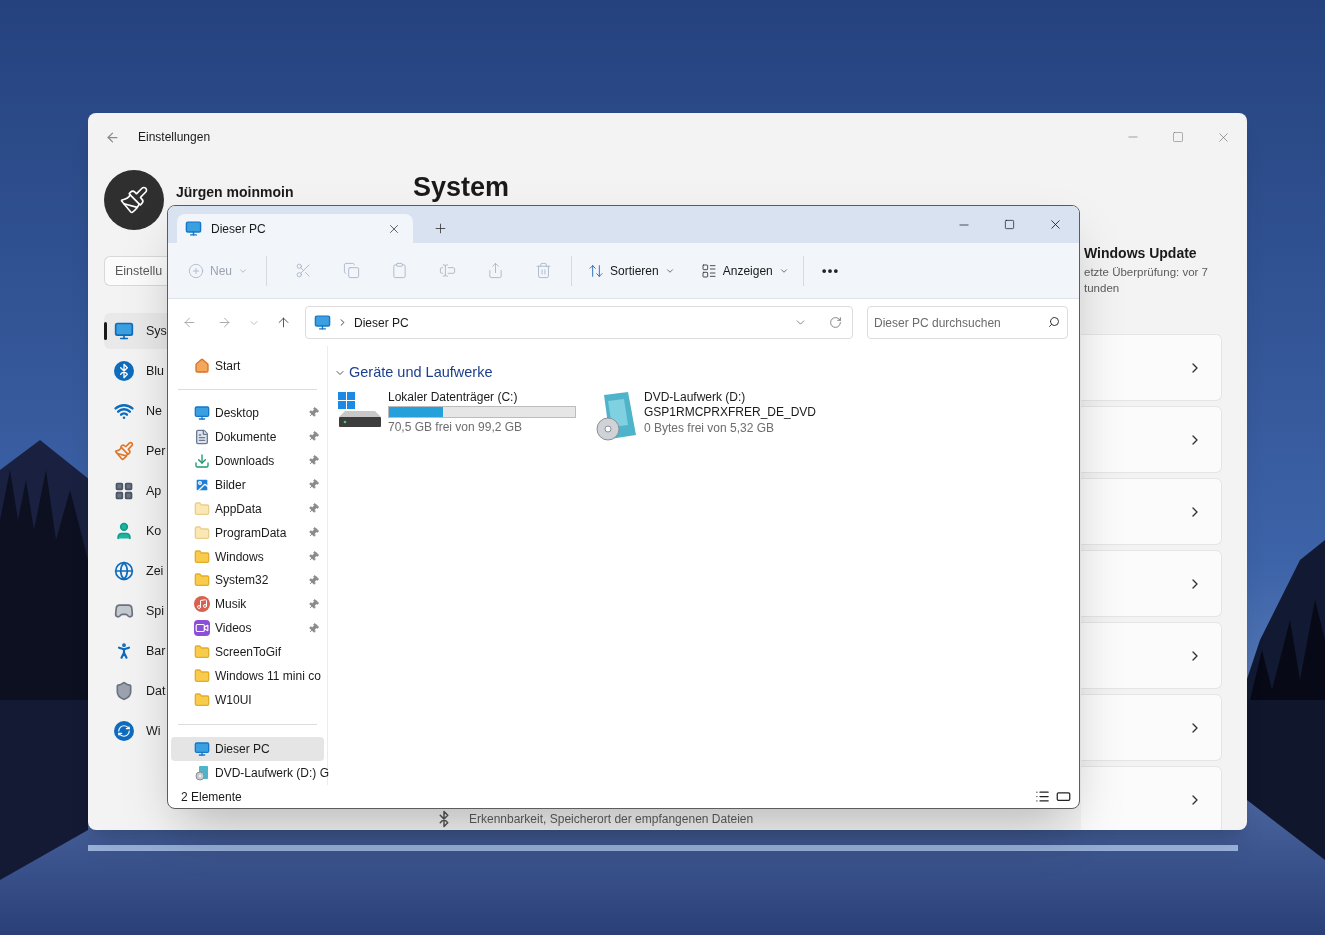  What do you see at coordinates (202, 484) in the screenshot?
I see `picture-icon` at bounding box center [202, 484].